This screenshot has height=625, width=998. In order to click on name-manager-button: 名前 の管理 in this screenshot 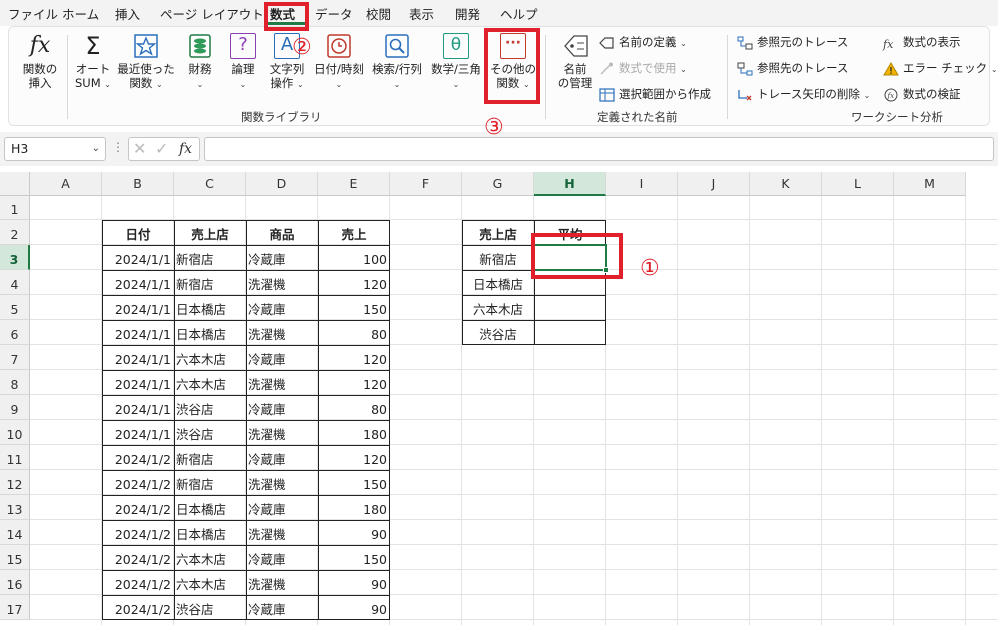, I will do `click(575, 61)`.